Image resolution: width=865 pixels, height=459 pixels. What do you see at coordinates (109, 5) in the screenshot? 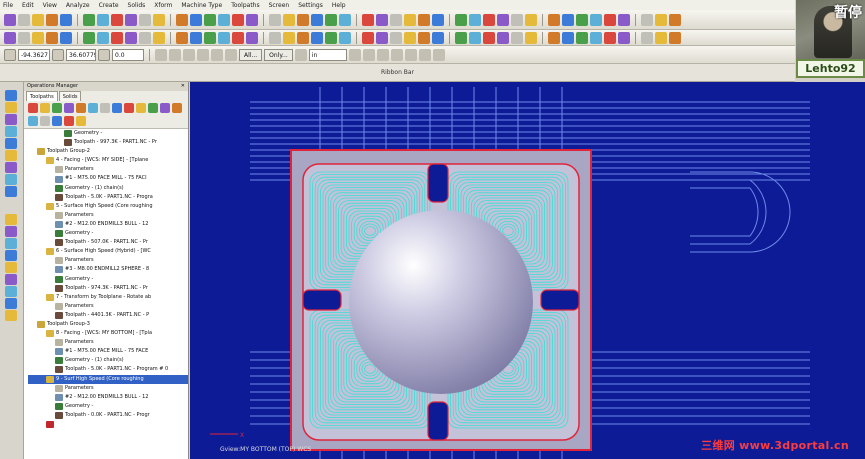
I see `menu-item: Create` at bounding box center [109, 5].